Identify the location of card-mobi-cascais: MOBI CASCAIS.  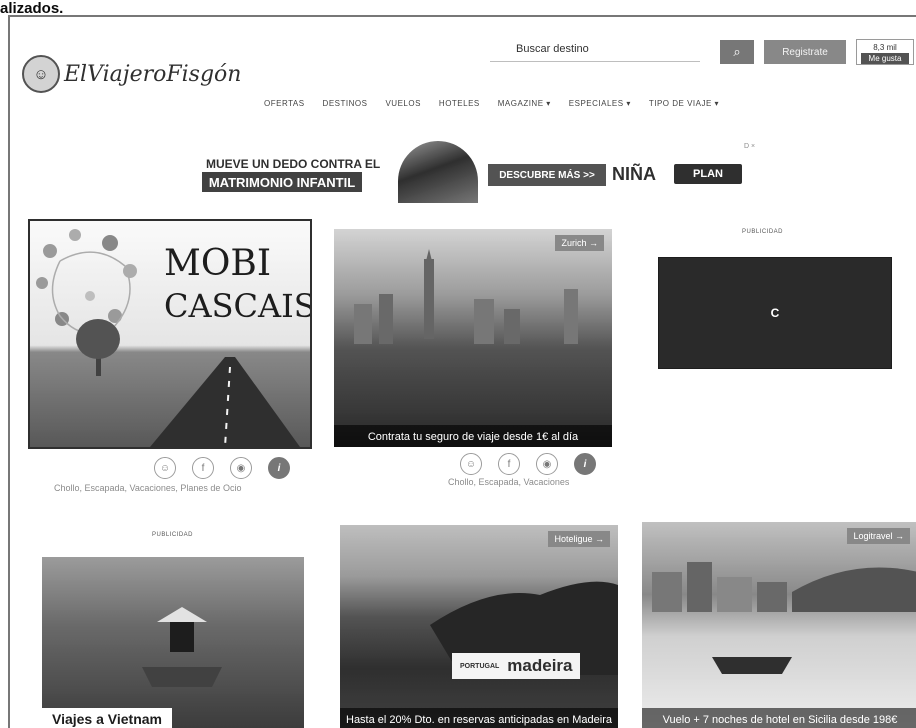
(170, 334).